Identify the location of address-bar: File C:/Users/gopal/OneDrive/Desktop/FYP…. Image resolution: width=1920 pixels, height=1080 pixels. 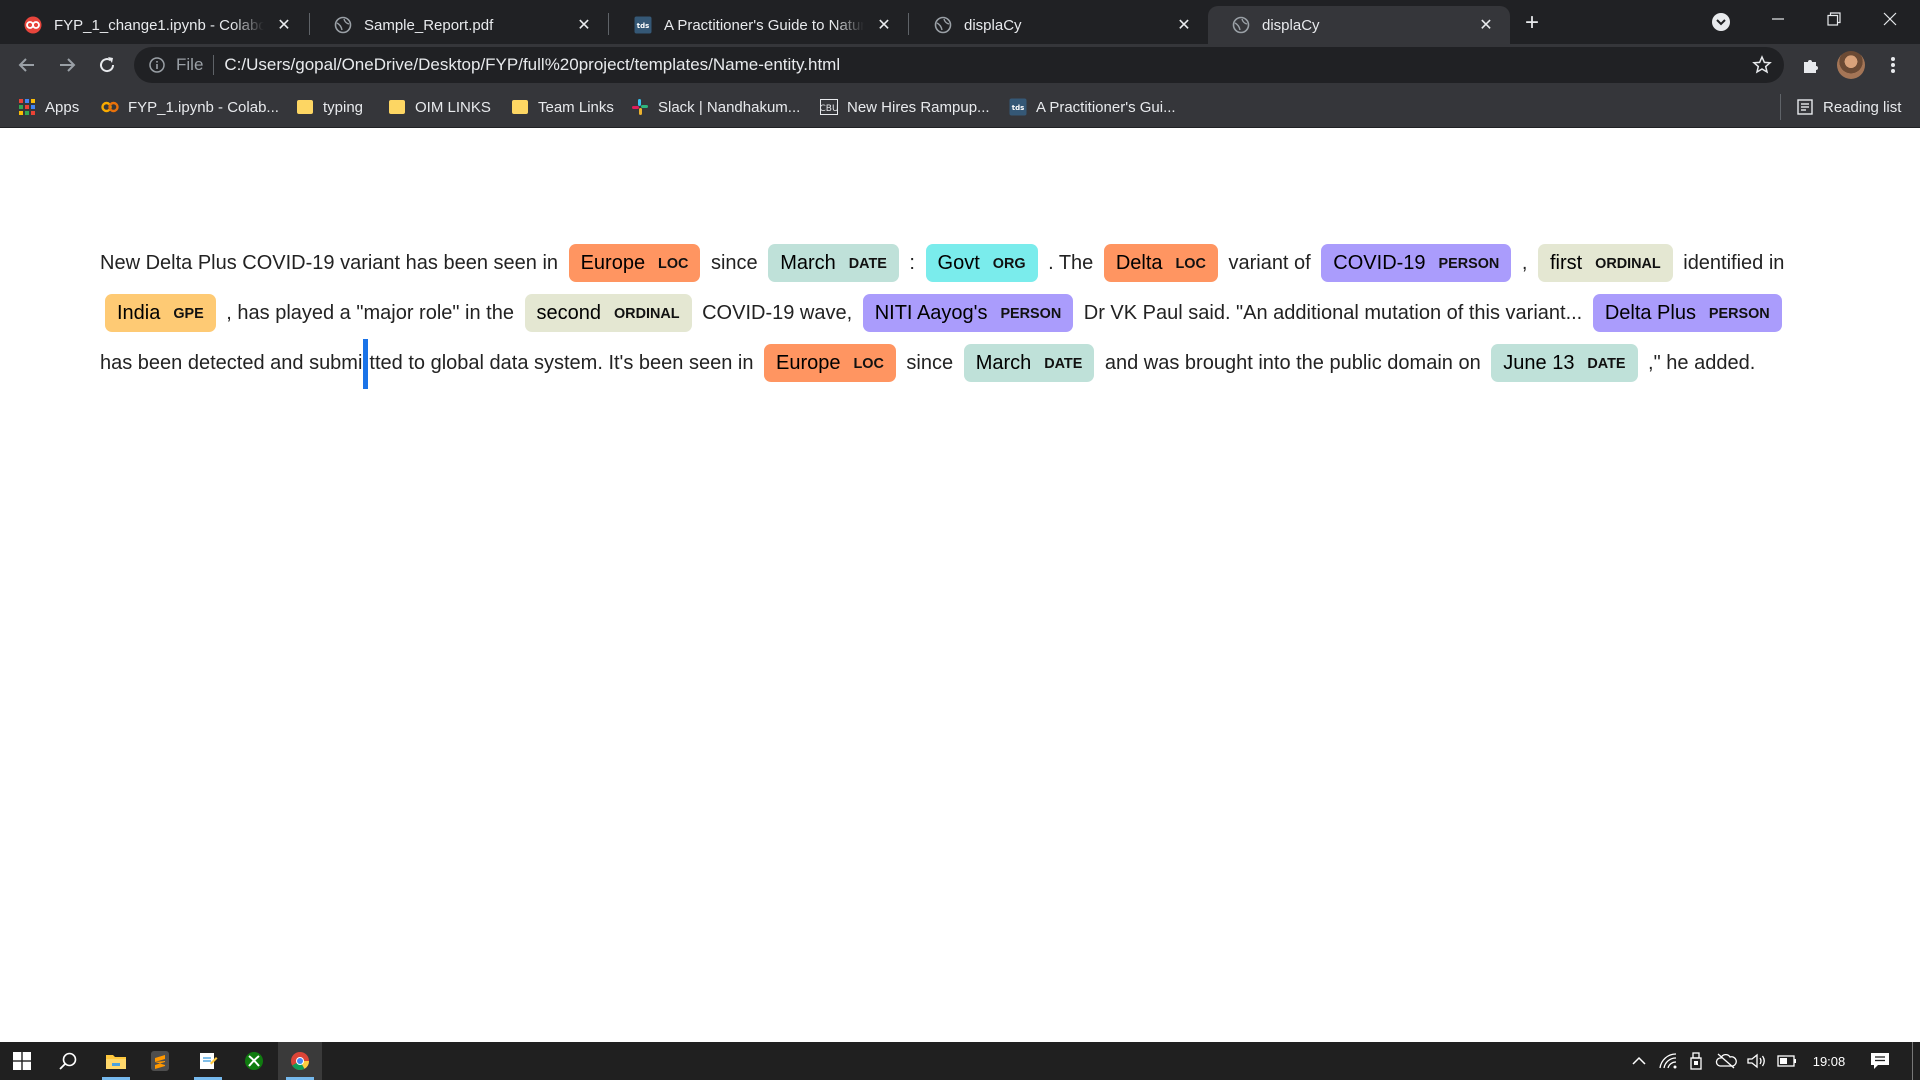
(959, 65).